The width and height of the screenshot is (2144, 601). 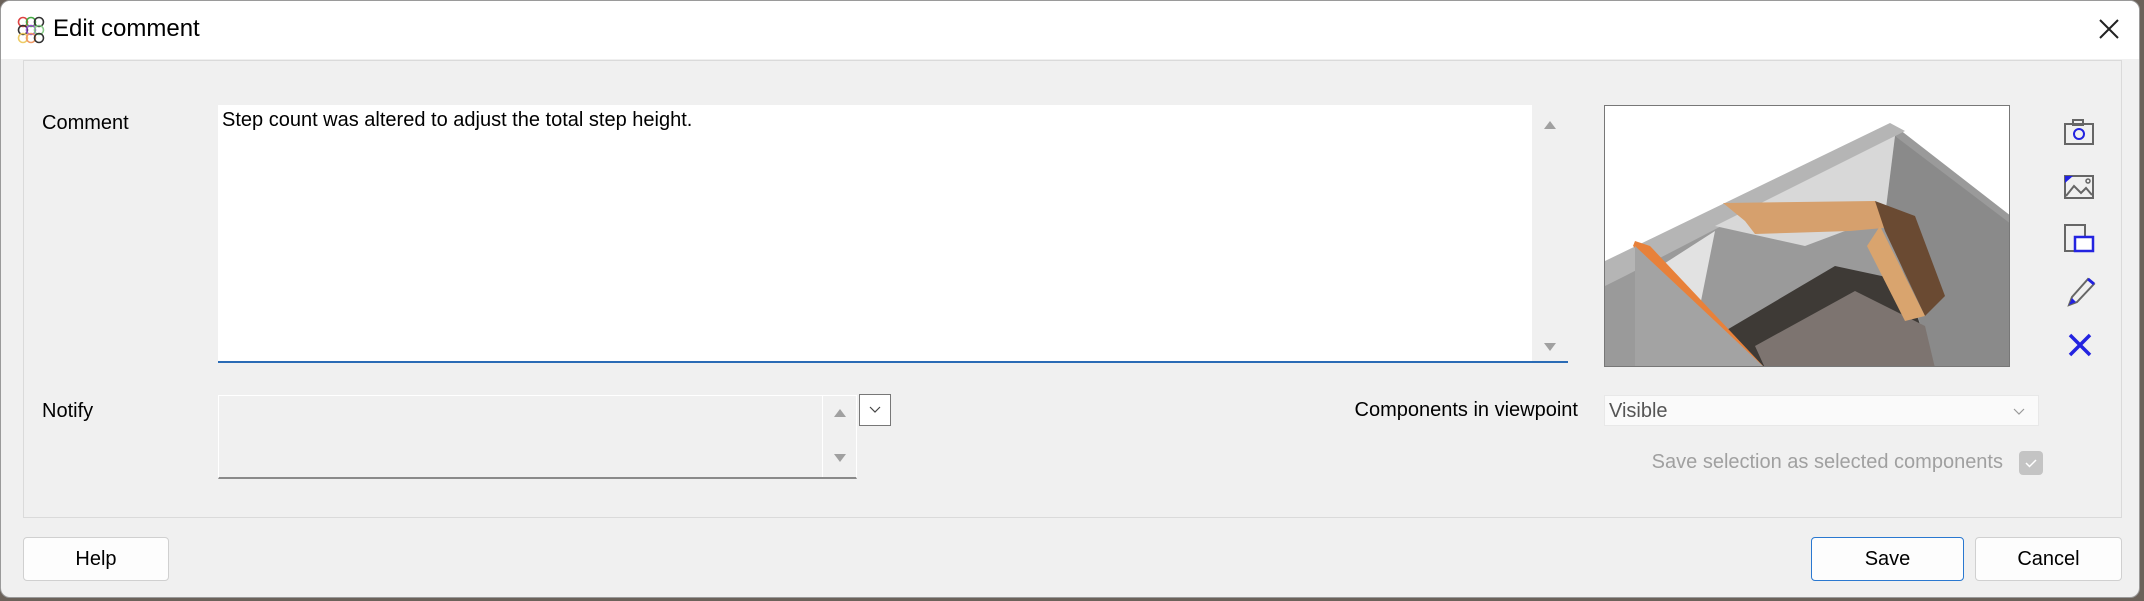 I want to click on cancel-button: Cancel, so click(x=2048, y=559).